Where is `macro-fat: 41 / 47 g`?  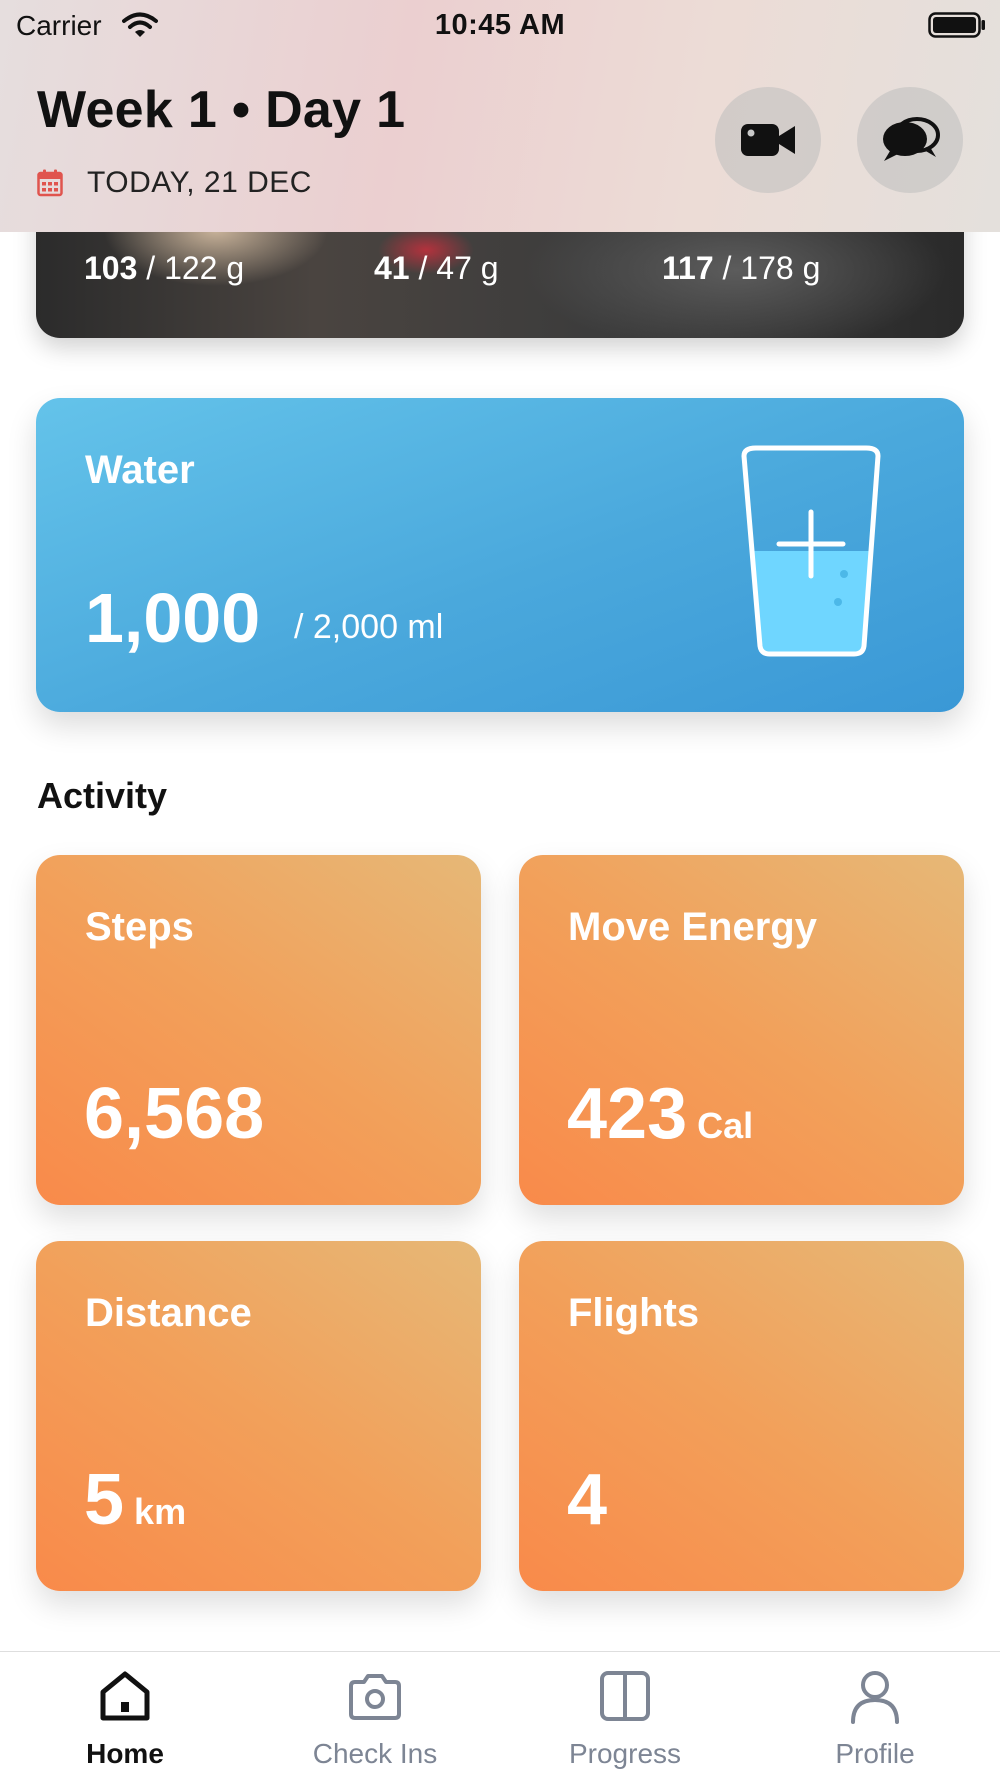
macro-fat: 41 / 47 g is located at coordinates (436, 268).